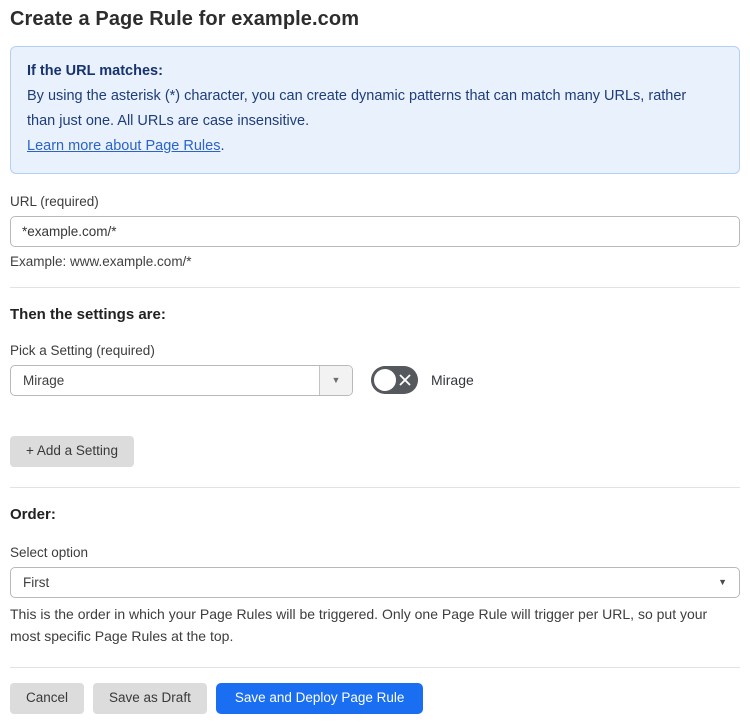 This screenshot has height=724, width=750. Describe the element at coordinates (222, 145) in the screenshot. I see `link-trailing-period: .` at that location.